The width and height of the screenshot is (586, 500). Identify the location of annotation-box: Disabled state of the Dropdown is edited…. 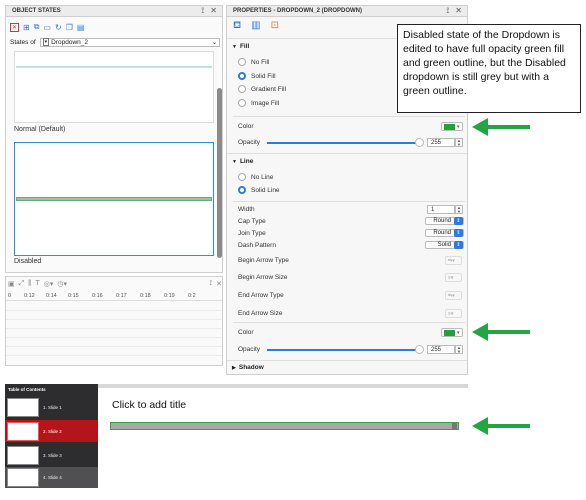
(489, 68).